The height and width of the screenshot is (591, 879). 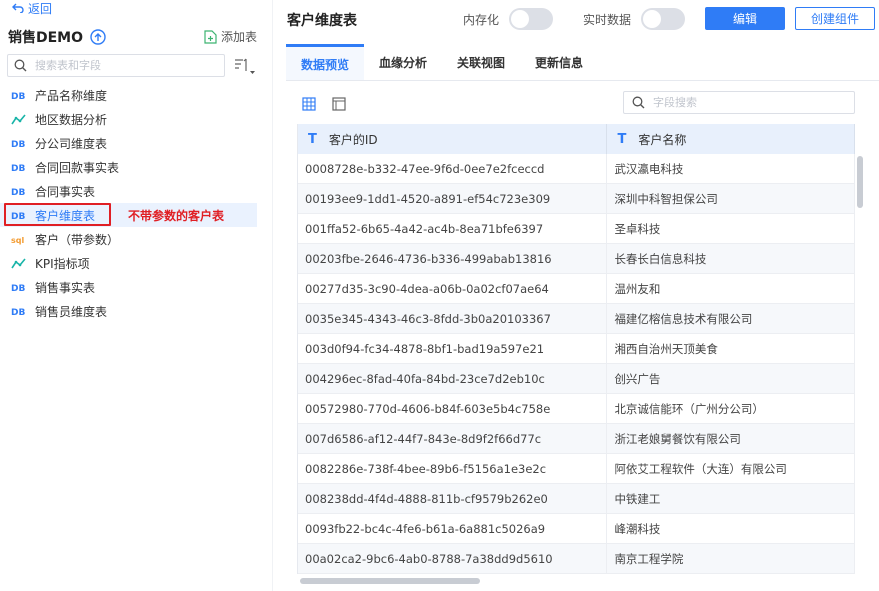 What do you see at coordinates (860, 182) in the screenshot?
I see `vertical-scrollbar` at bounding box center [860, 182].